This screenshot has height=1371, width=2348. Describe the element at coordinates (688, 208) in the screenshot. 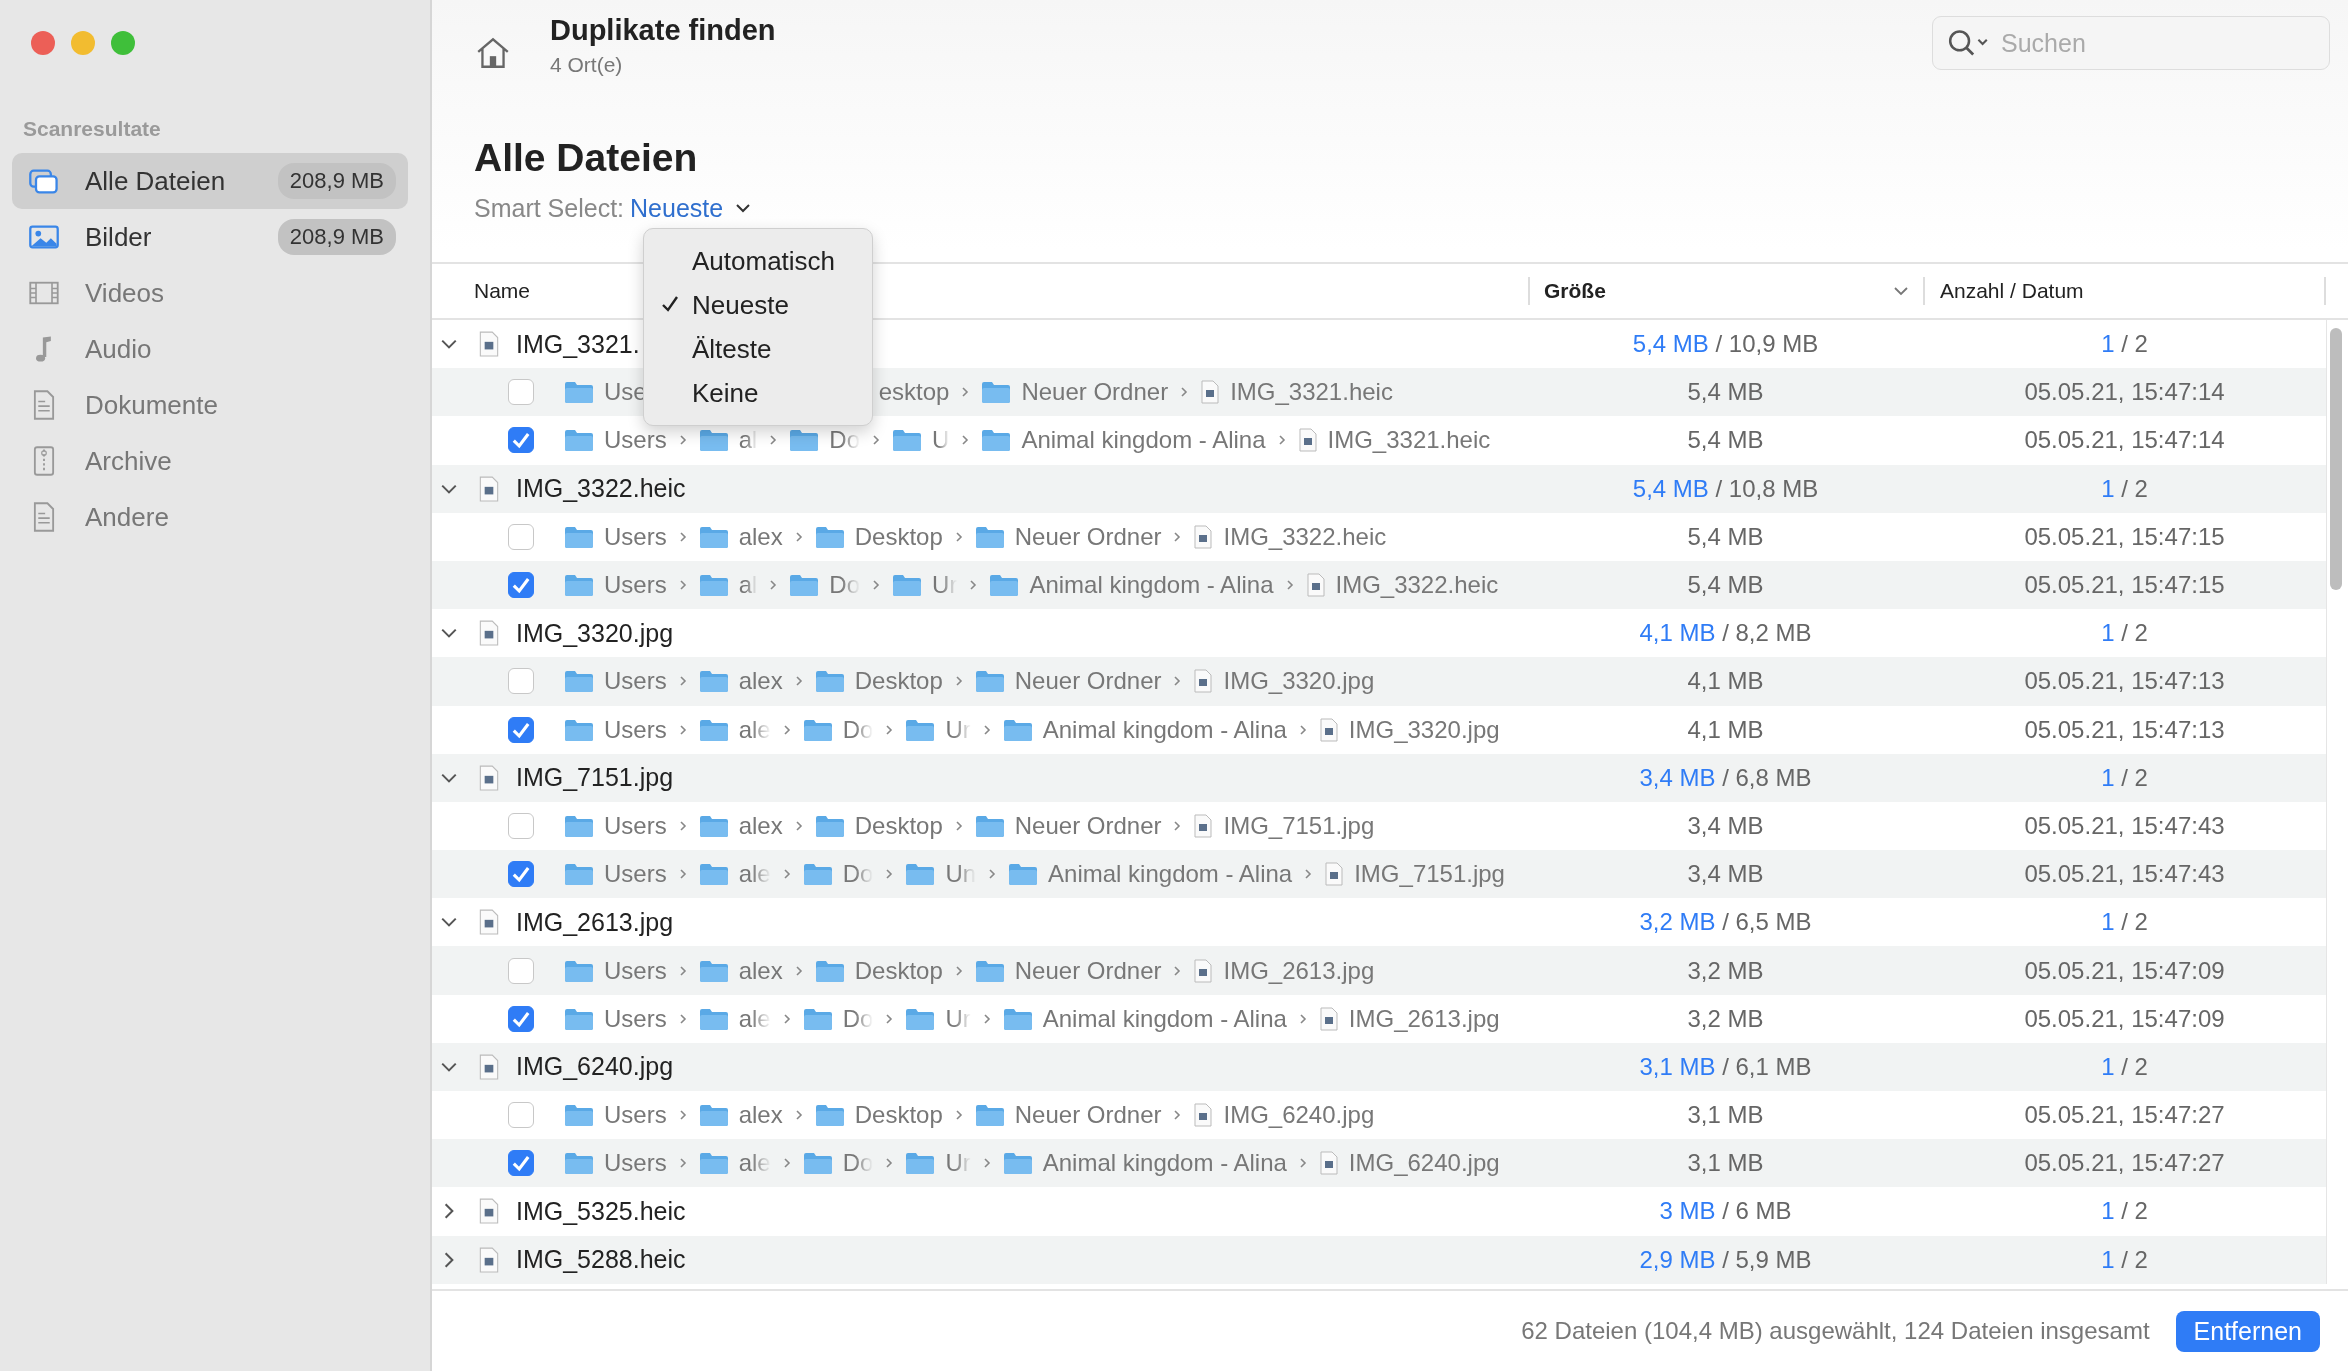

I see `smart-select-dropdown: Neueste` at that location.